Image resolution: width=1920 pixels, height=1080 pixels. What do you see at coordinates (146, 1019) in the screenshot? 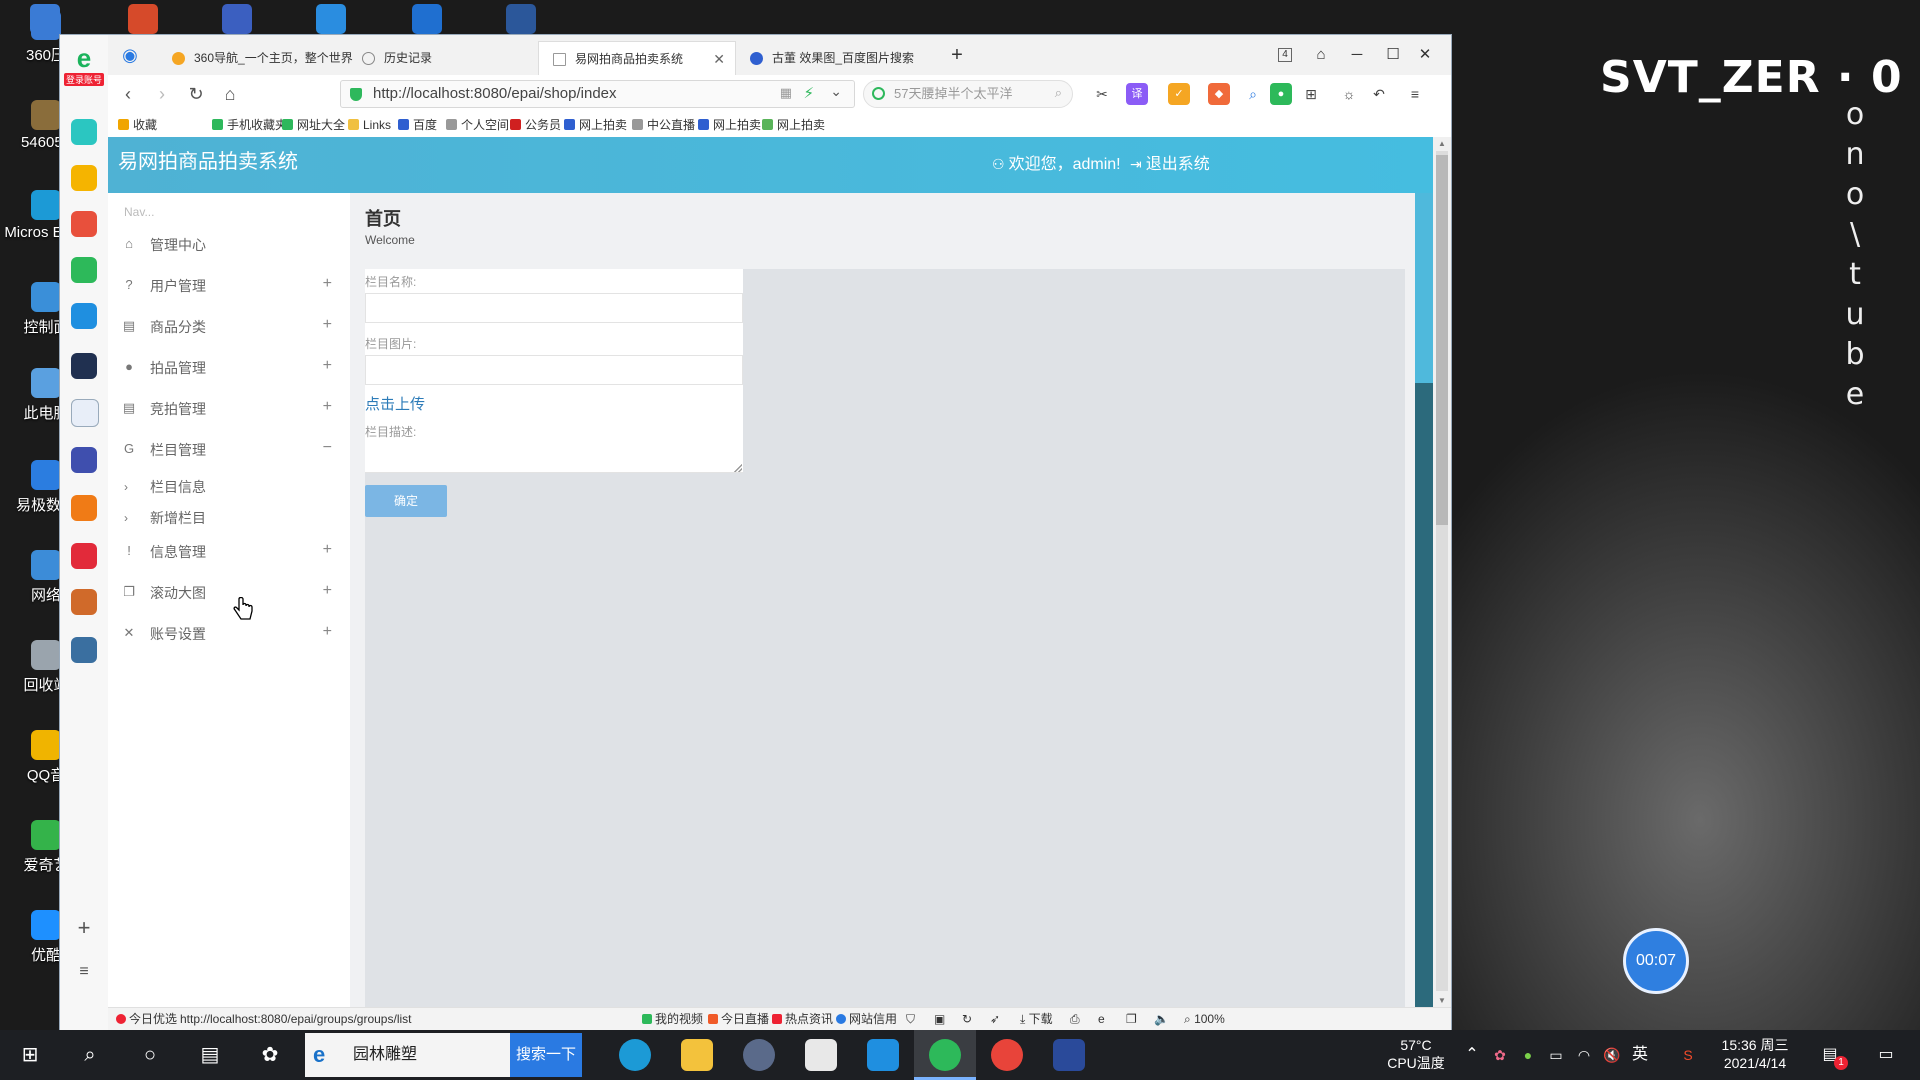
I see `today-pick: 今日优选` at bounding box center [146, 1019].